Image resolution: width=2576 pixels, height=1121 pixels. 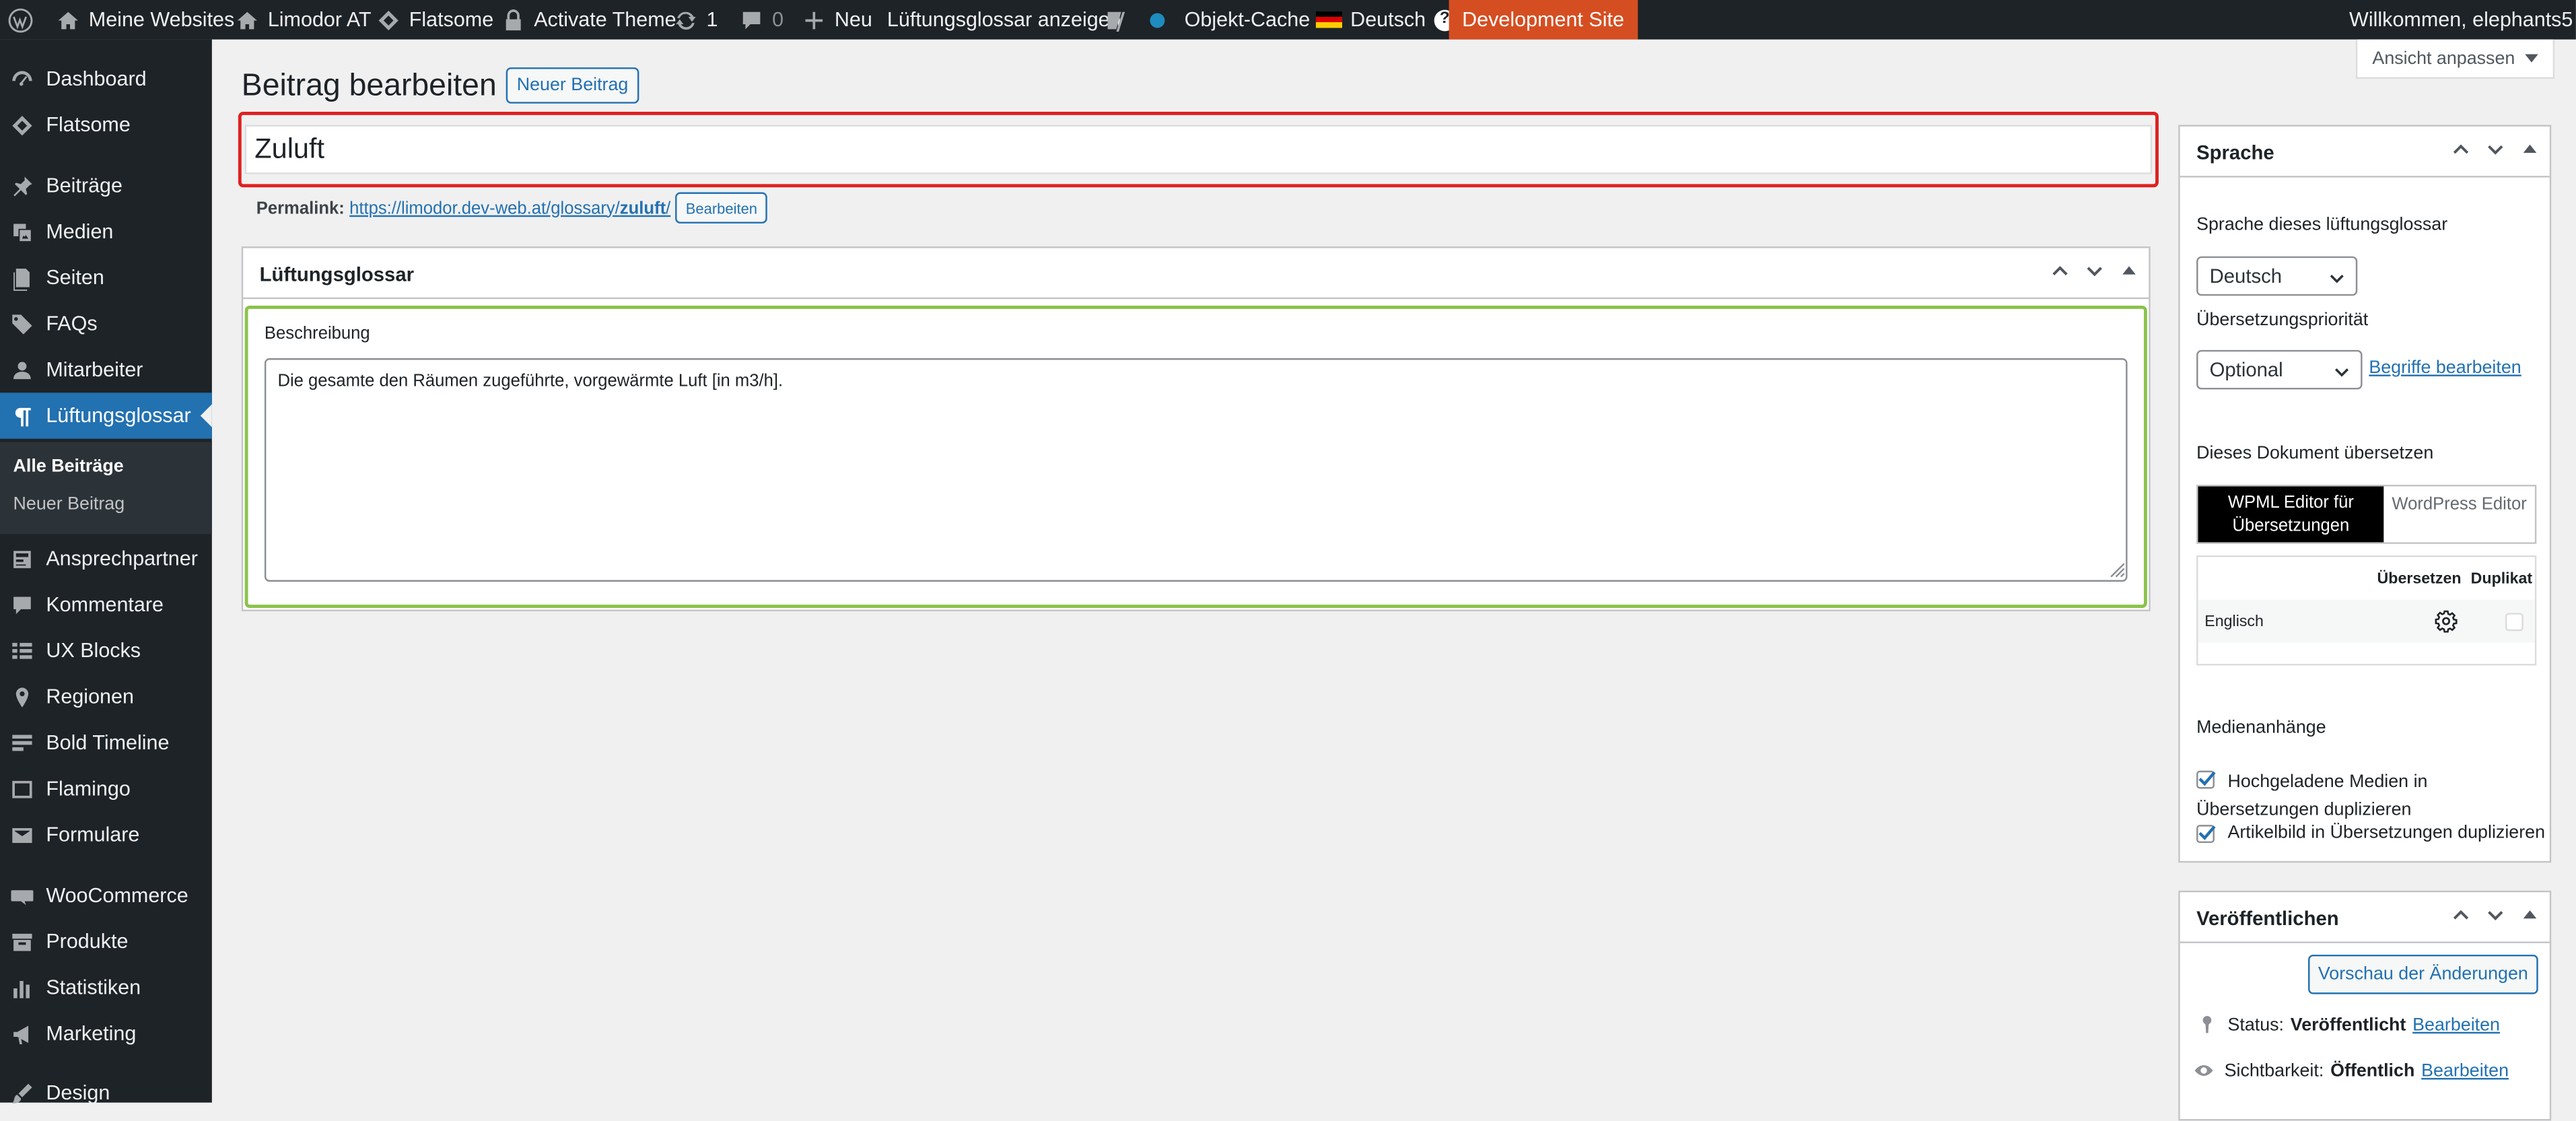 What do you see at coordinates (1198, 149) in the screenshot?
I see `post-title-input` at bounding box center [1198, 149].